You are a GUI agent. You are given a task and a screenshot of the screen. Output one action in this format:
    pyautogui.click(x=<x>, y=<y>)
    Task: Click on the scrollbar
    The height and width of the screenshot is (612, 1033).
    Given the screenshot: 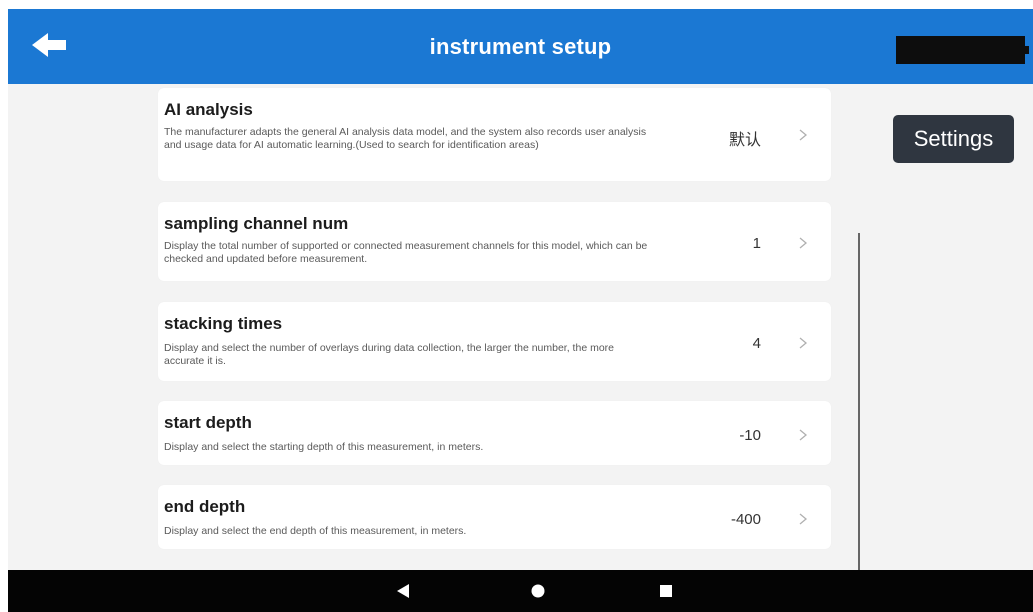 What is the action you would take?
    pyautogui.click(x=859, y=401)
    